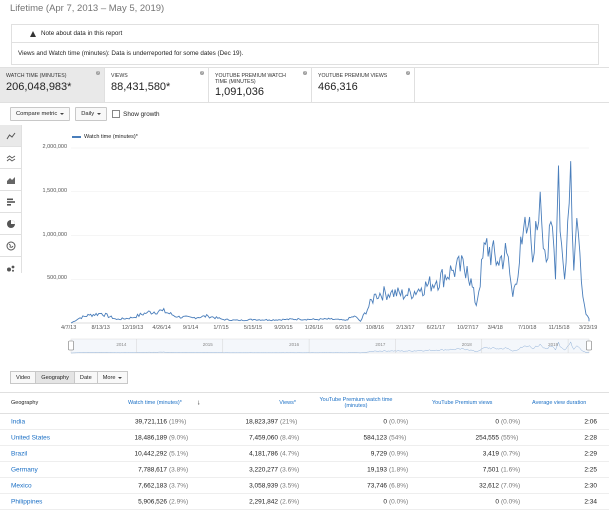 This screenshot has height=510, width=609. Describe the element at coordinates (141, 114) in the screenshot. I see `show-growth-label: Show growth` at that location.